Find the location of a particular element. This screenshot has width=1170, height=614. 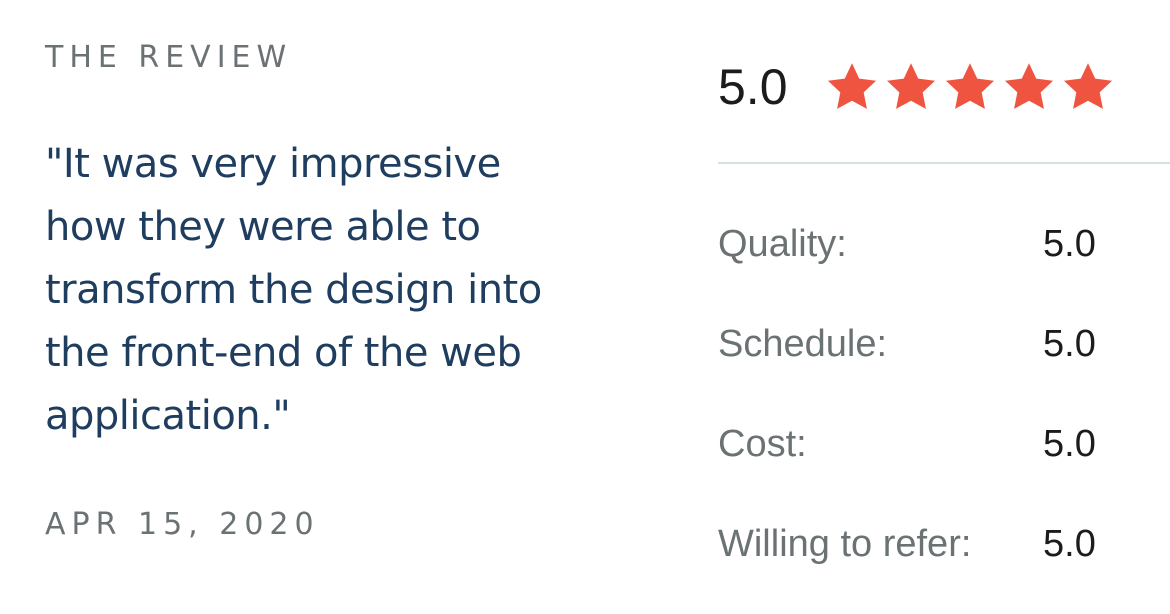

metric-row-cost: Cost: 5.0 is located at coordinates (944, 464).